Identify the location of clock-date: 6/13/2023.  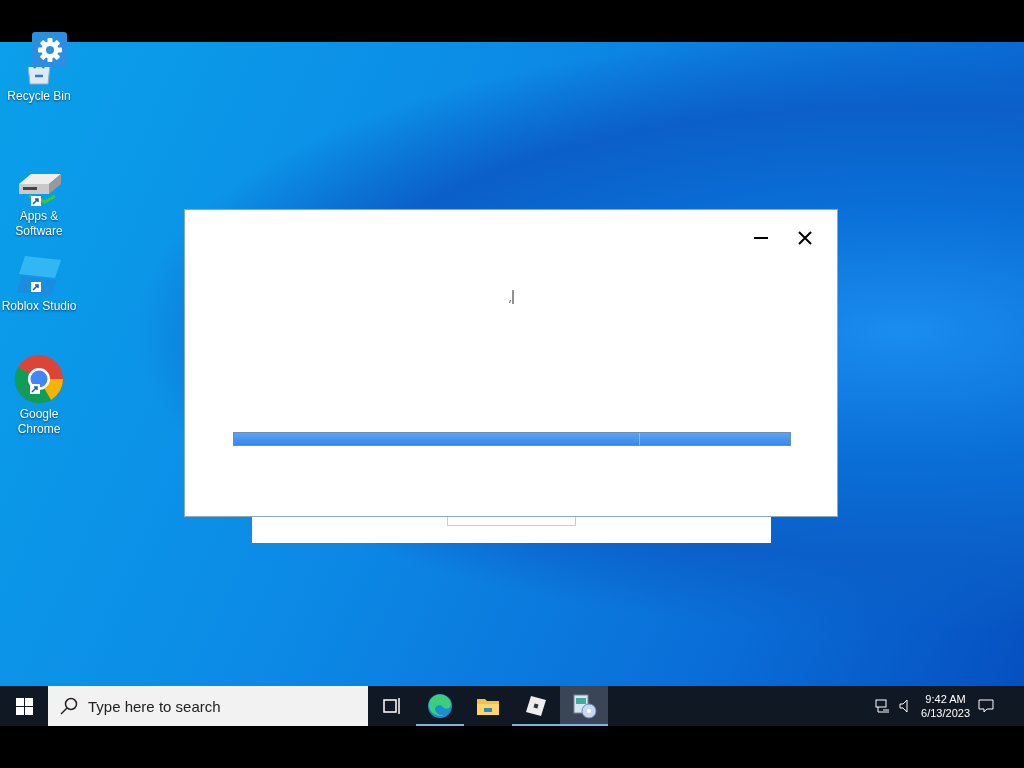
(945, 713).